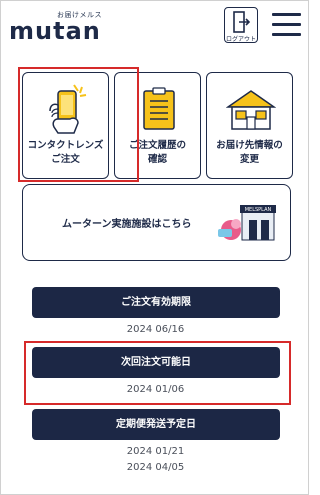 This screenshot has height=495, width=320. What do you see at coordinates (155, 467) in the screenshot?
I see `scheduled-shipping-date: 2024 04/05` at bounding box center [155, 467].